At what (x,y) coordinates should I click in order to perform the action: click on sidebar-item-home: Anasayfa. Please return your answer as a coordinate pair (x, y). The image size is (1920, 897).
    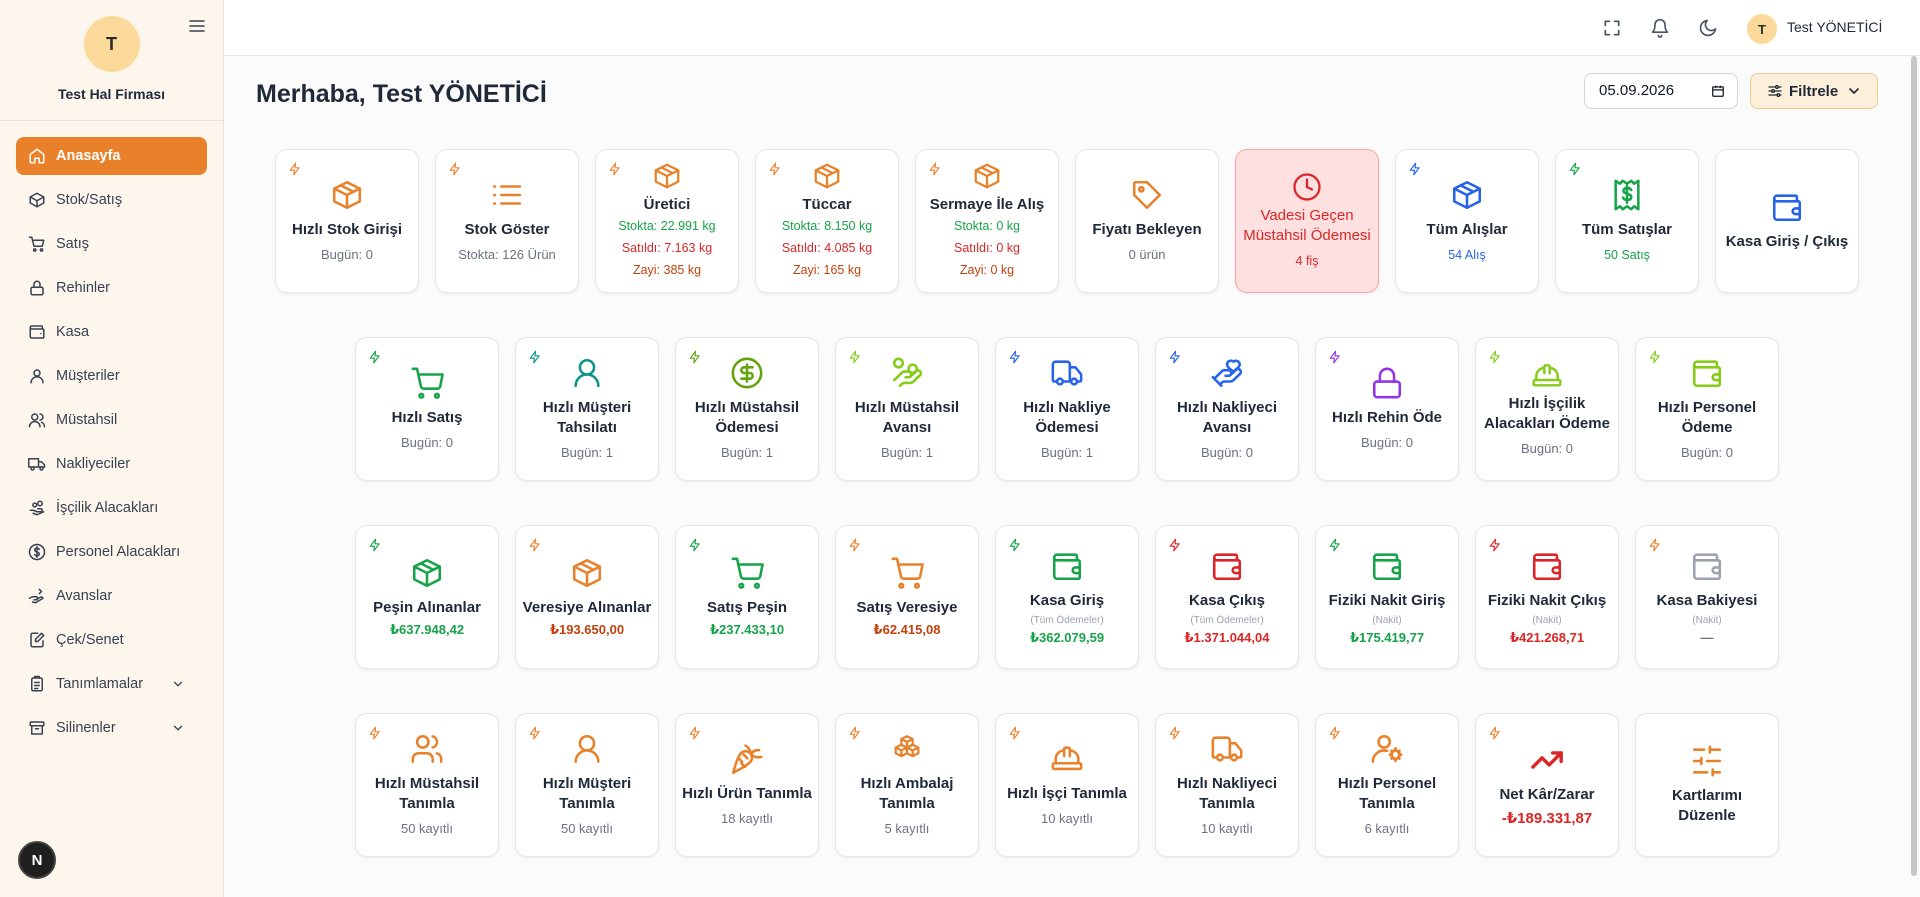
    Looking at the image, I should click on (111, 156).